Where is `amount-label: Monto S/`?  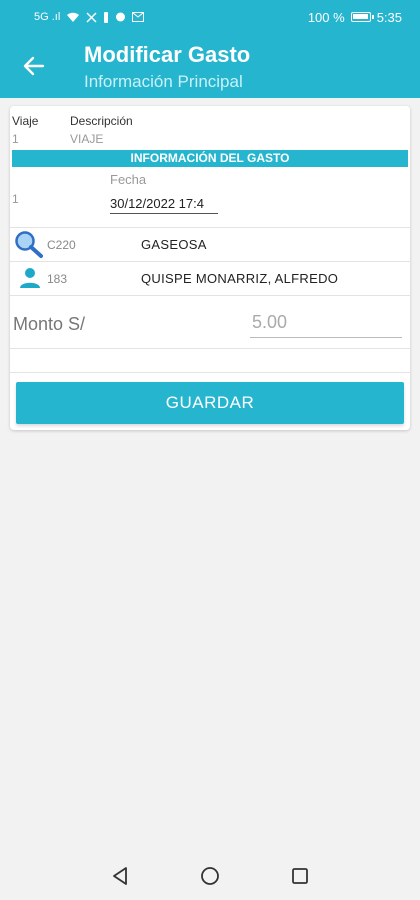
amount-label: Monto S/ is located at coordinates (49, 324).